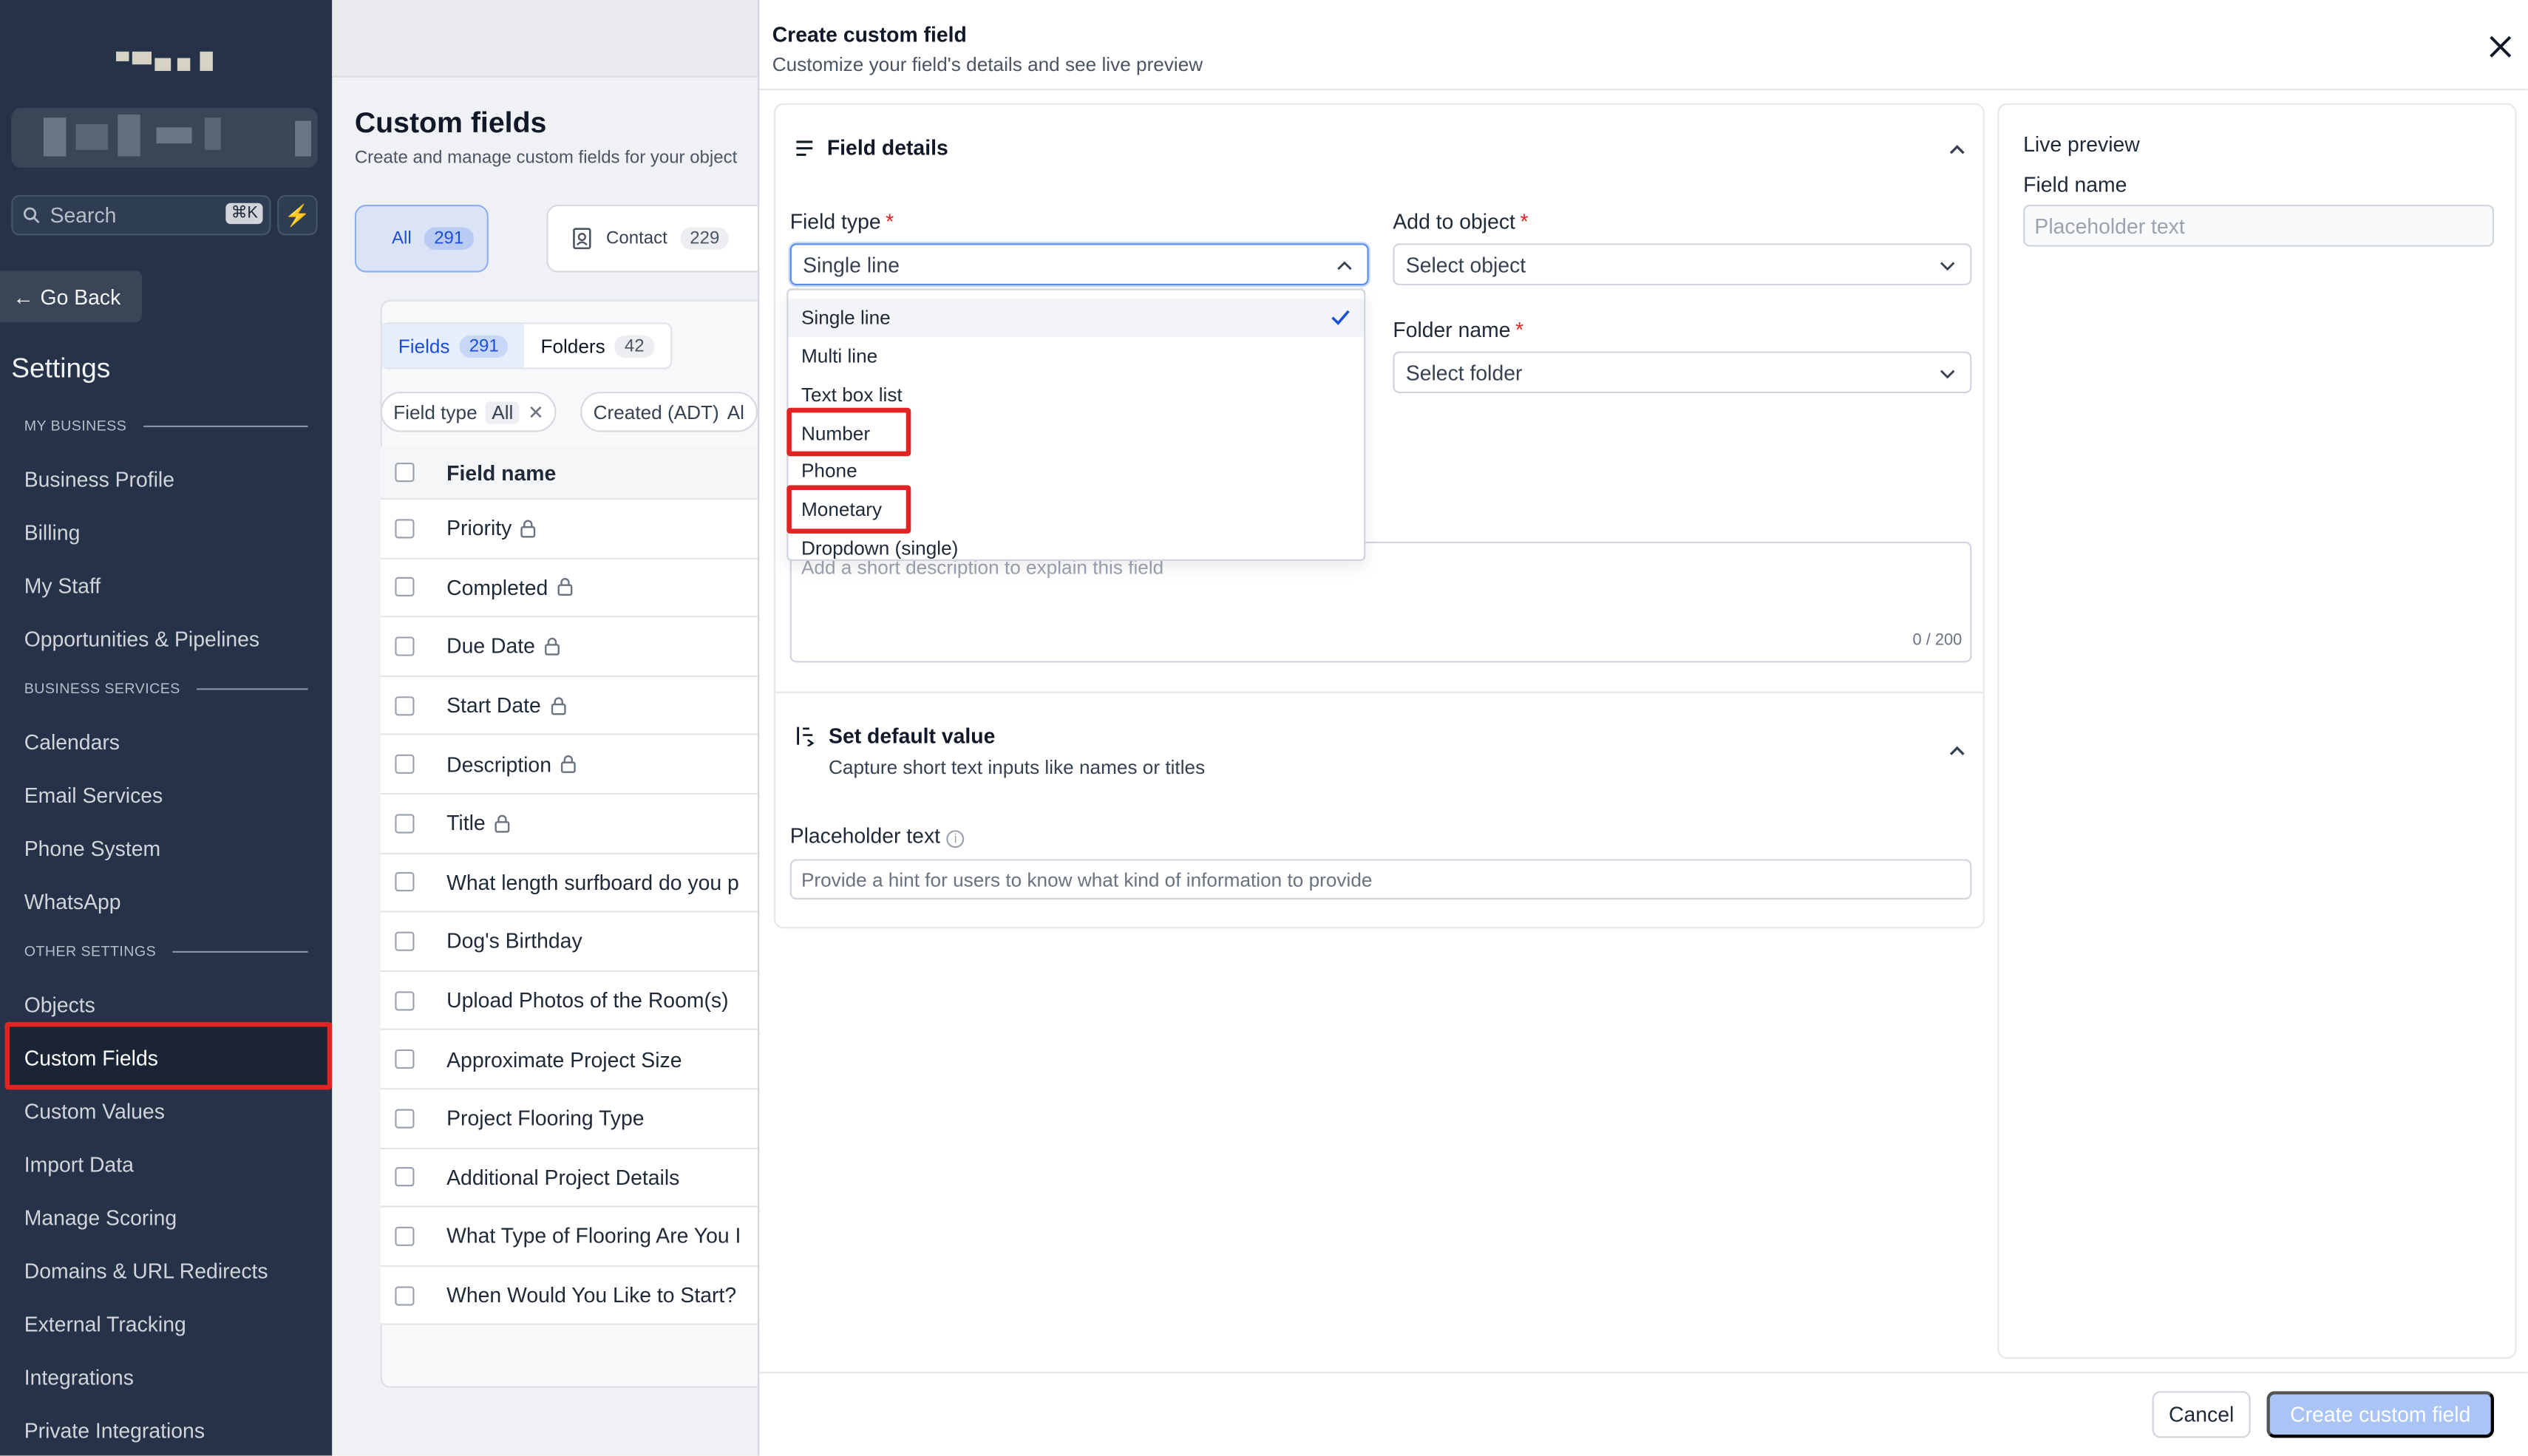 The width and height of the screenshot is (2528, 1456). I want to click on table-row: Dog's Birthday, so click(569, 942).